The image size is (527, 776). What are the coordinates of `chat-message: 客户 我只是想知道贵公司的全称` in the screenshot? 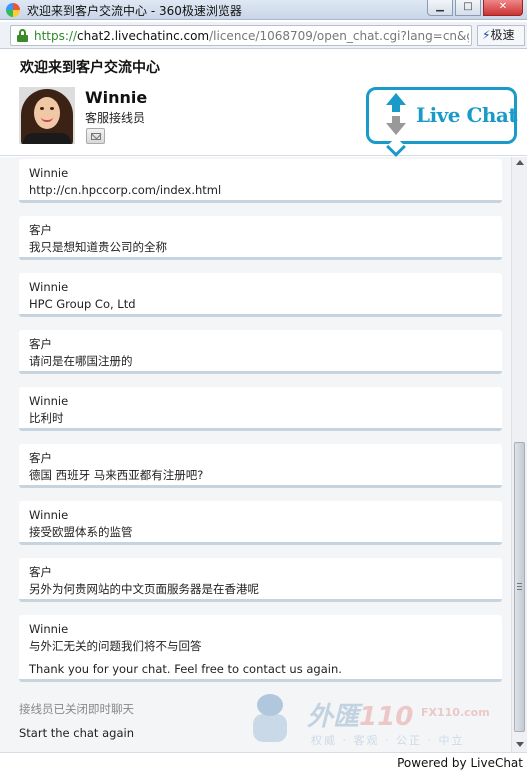 It's located at (260, 238).